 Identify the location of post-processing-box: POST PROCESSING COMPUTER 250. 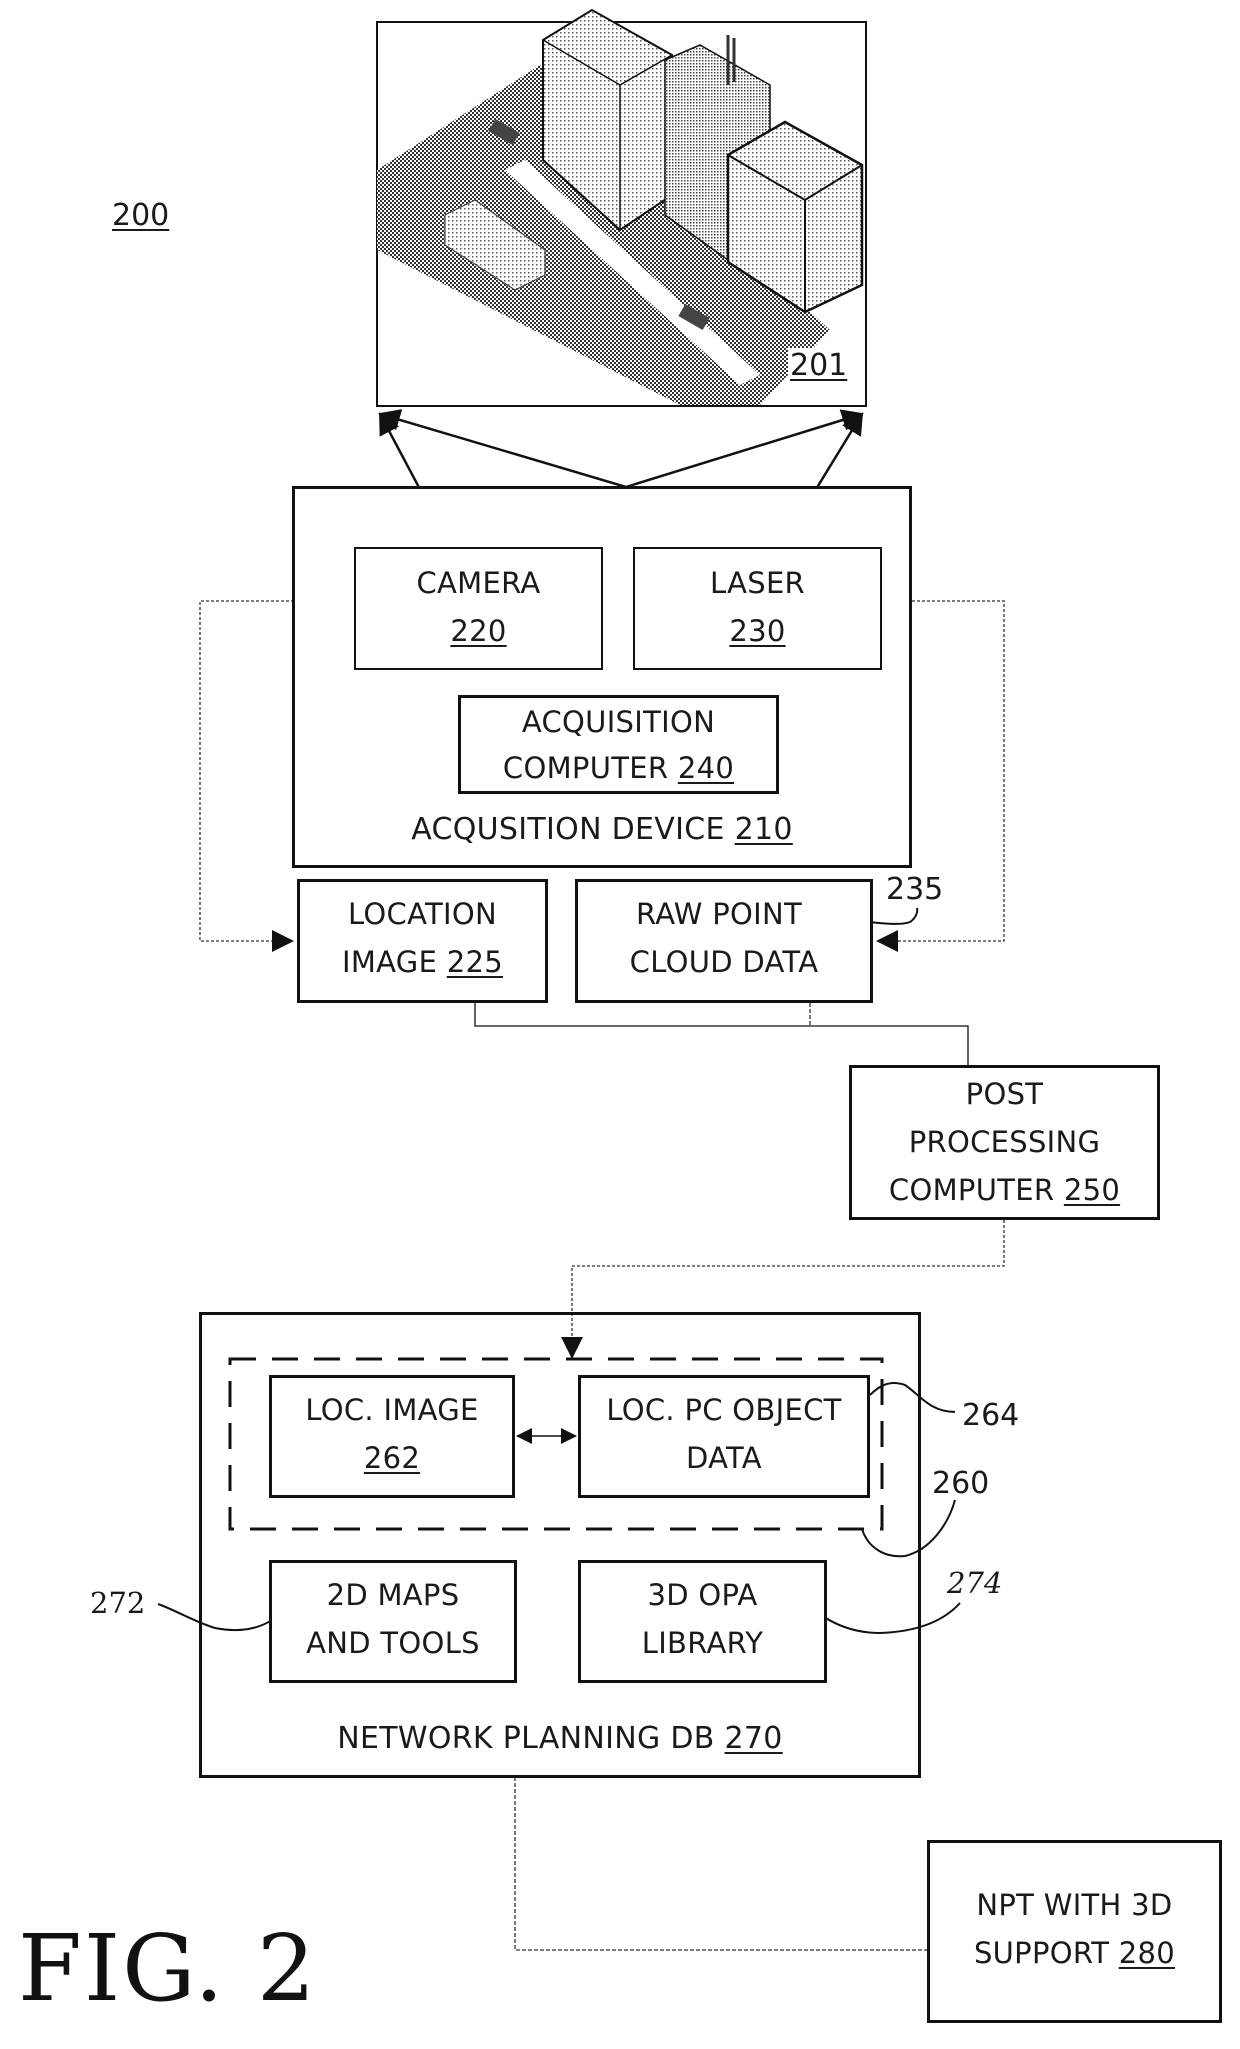
(1004, 1142).